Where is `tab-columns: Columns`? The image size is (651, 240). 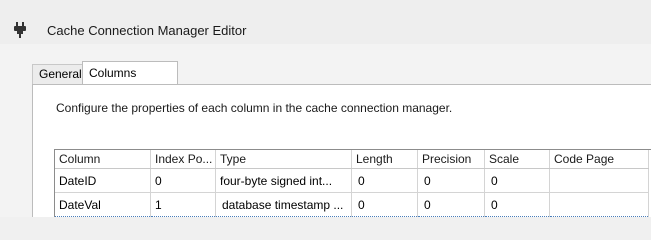
tab-columns: Columns is located at coordinates (130, 73).